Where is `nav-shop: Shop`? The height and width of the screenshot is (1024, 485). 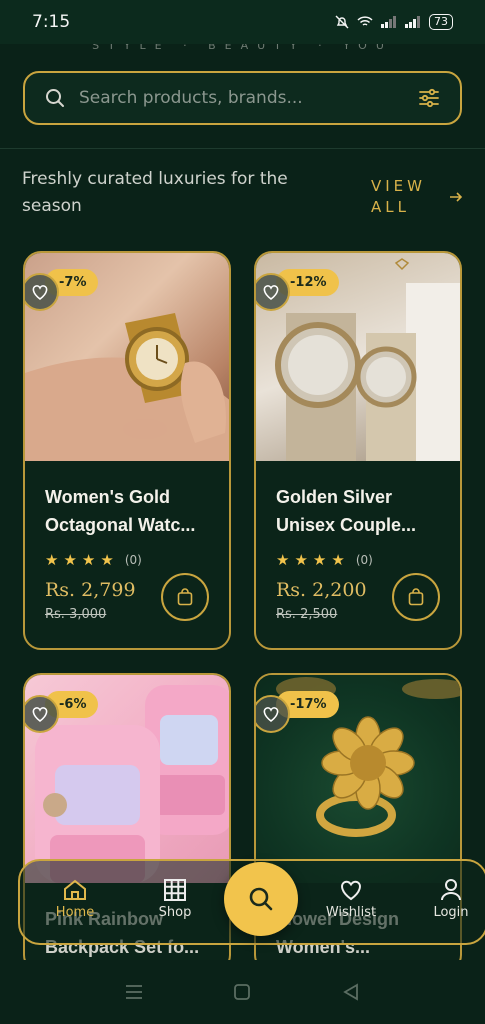
nav-shop: Shop is located at coordinates (175, 899).